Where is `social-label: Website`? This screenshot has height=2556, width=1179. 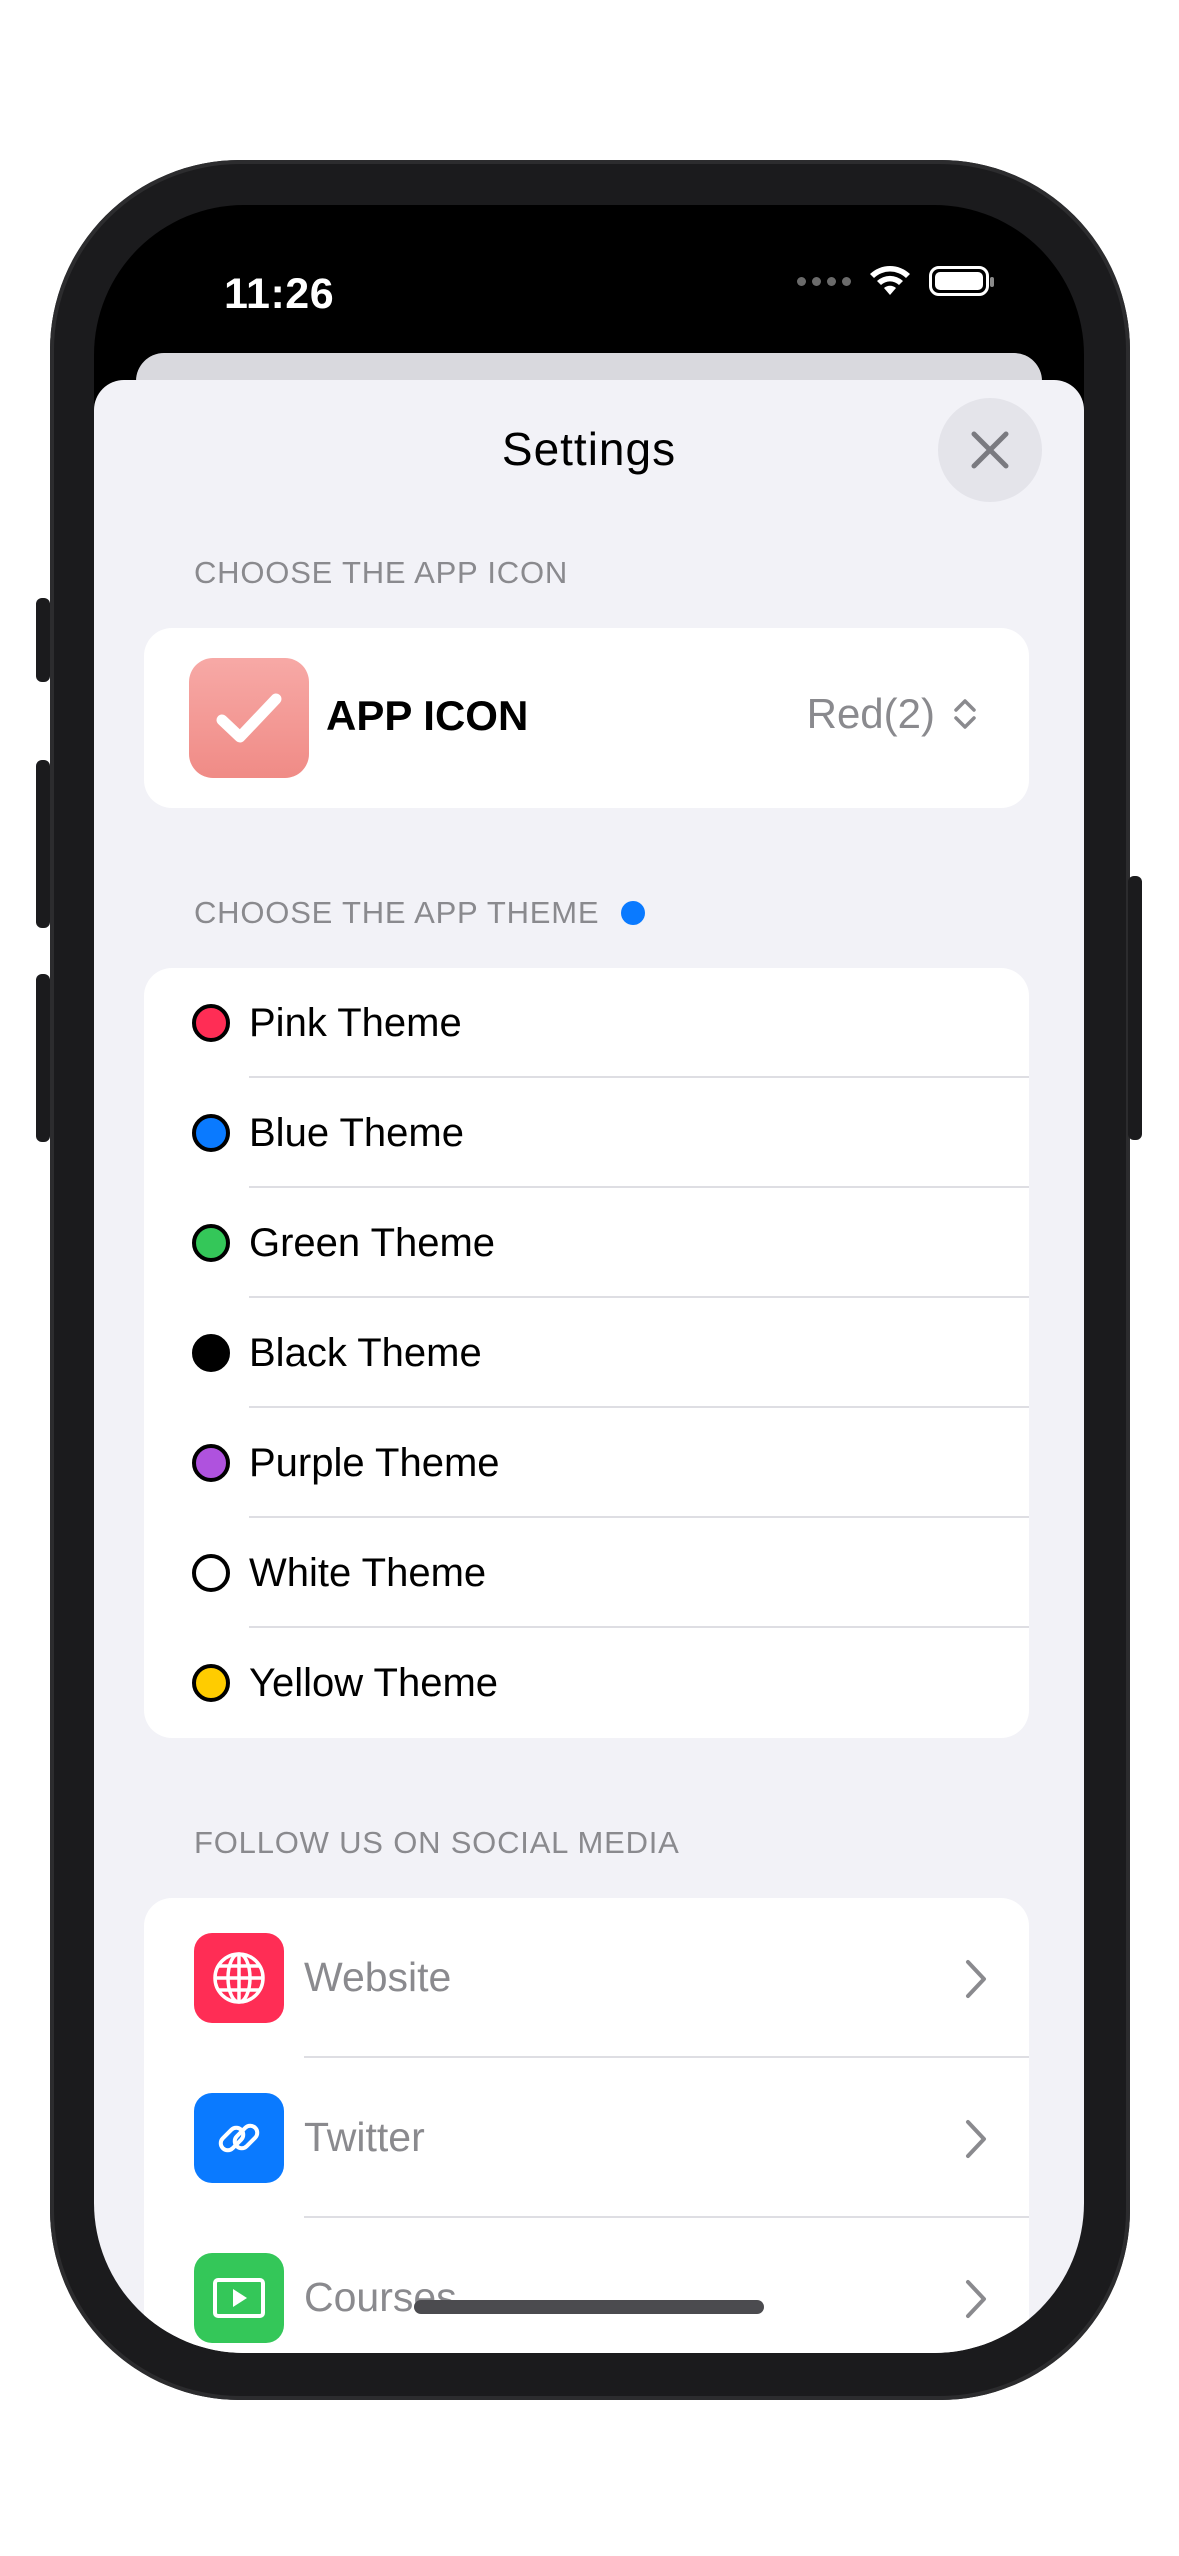 social-label: Website is located at coordinates (378, 1977).